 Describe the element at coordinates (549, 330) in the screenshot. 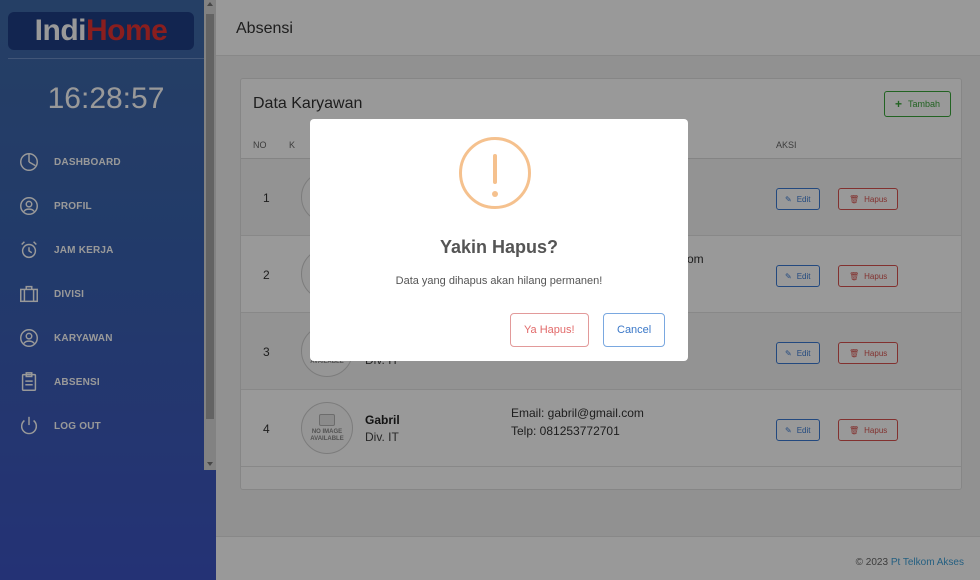

I see `confirm-delete-button: Ya Hapus!` at that location.